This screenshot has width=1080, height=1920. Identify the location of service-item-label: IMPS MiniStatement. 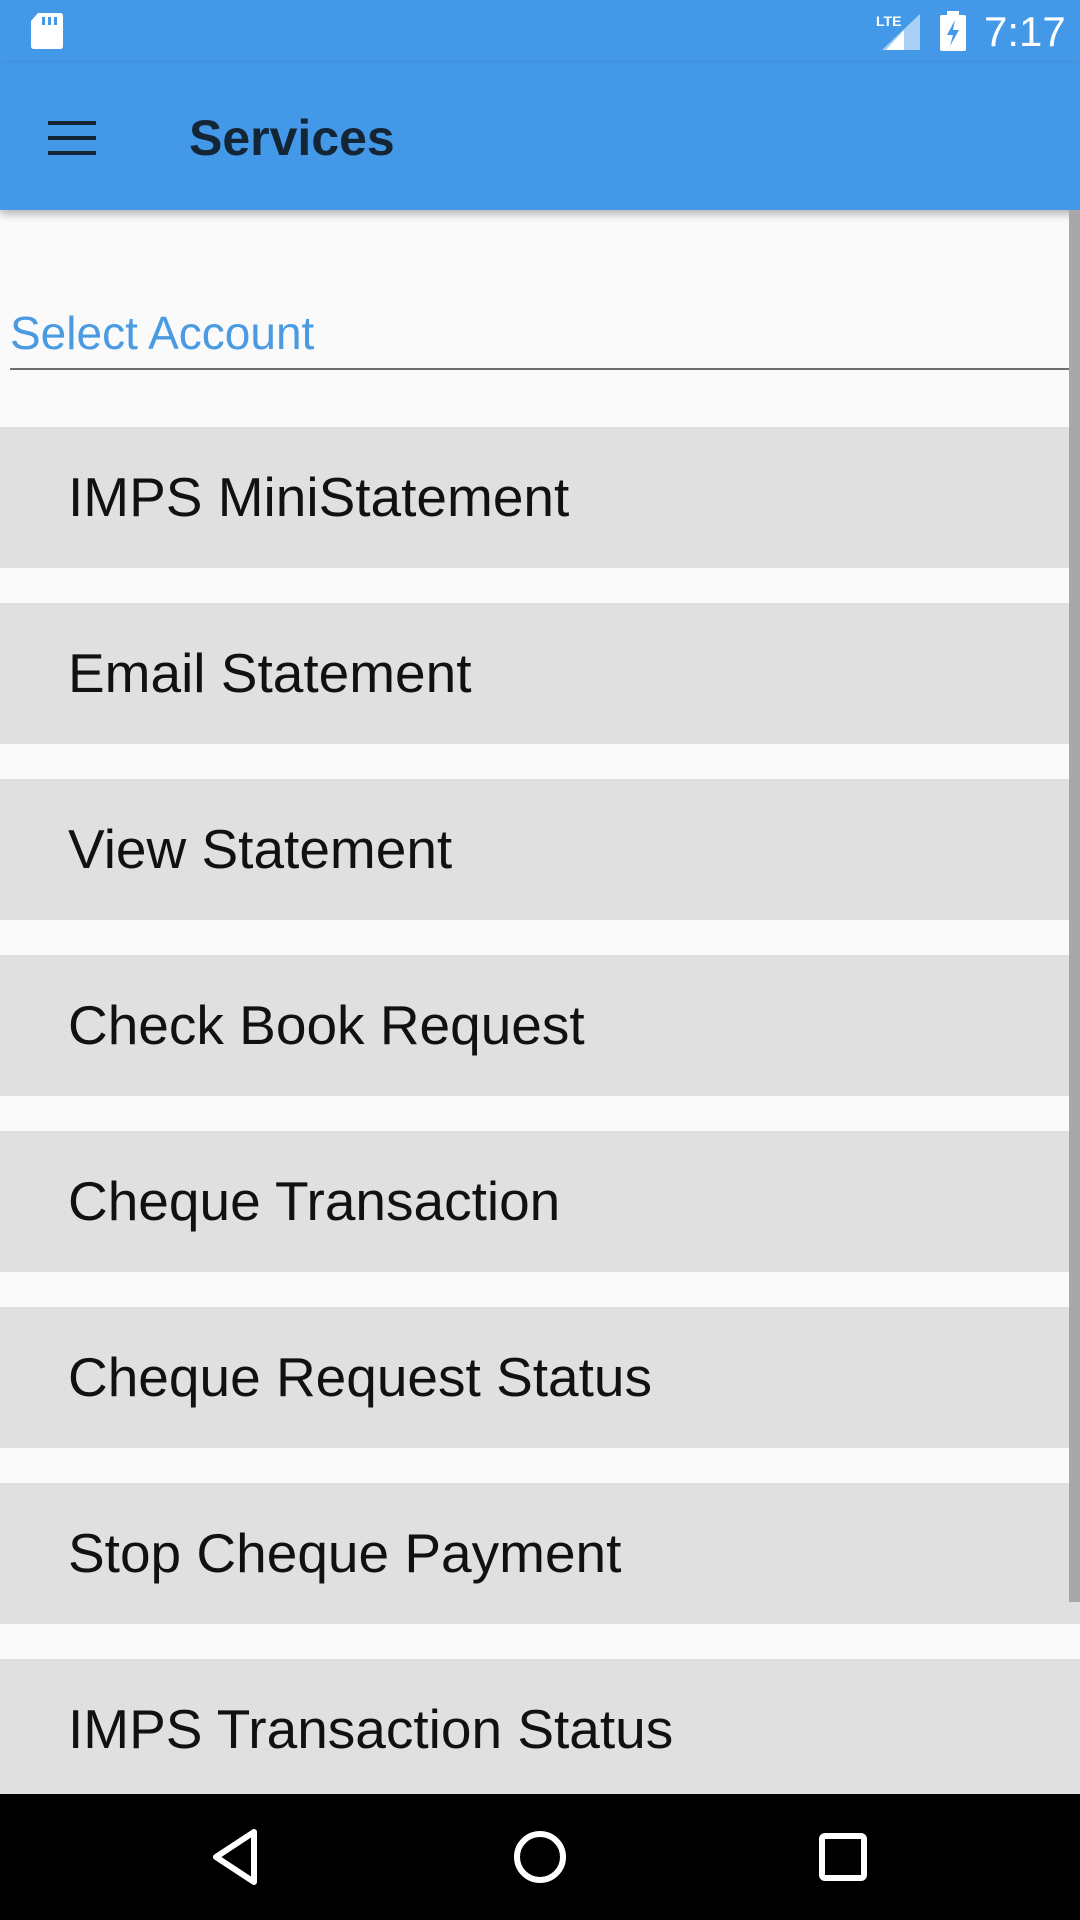
(319, 497).